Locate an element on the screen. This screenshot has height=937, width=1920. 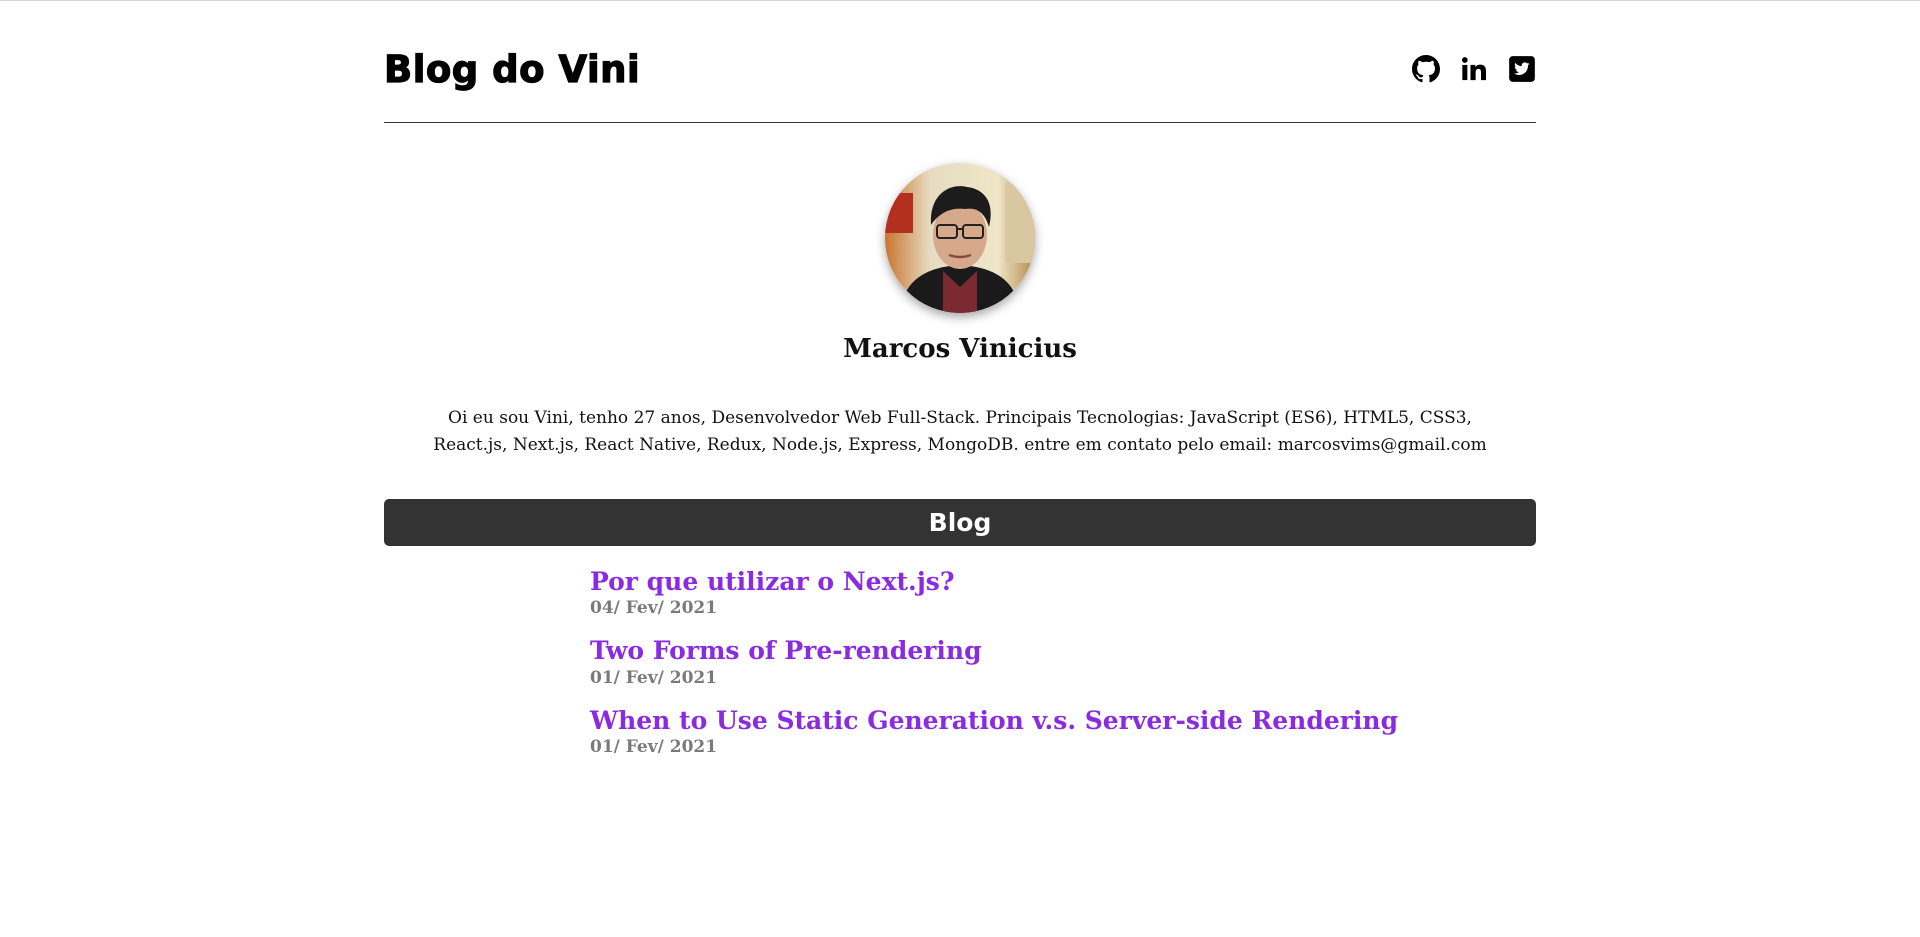
site-title: Blog do Vini is located at coordinates (511, 69).